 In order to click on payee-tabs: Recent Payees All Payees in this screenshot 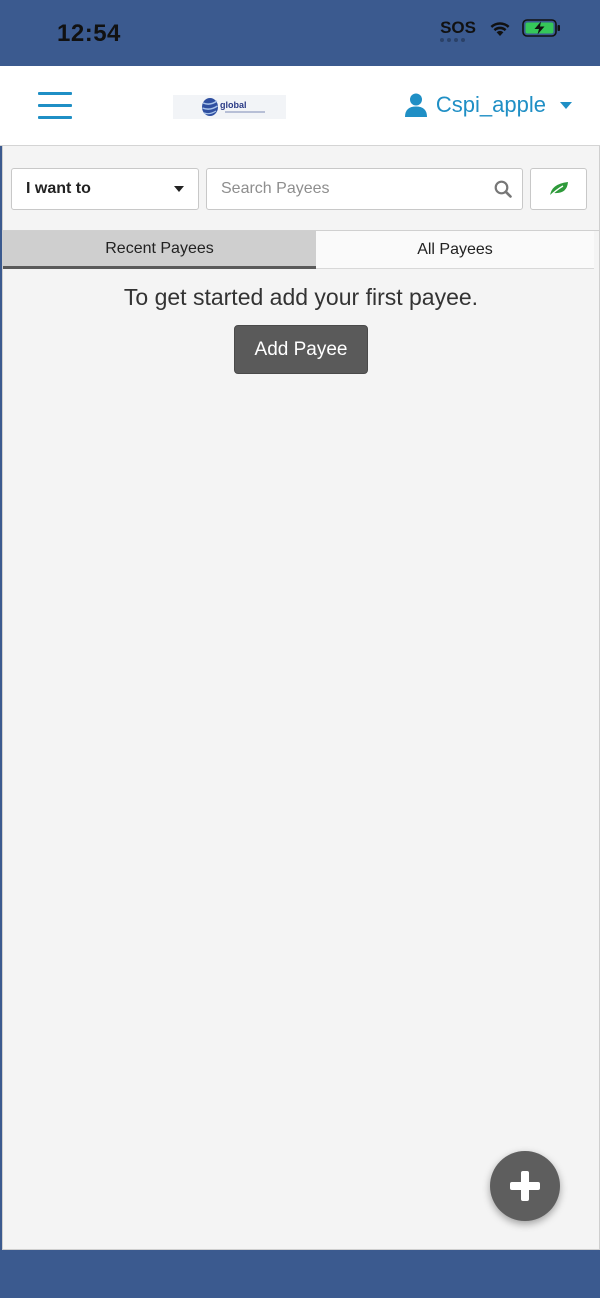, I will do `click(301, 250)`.